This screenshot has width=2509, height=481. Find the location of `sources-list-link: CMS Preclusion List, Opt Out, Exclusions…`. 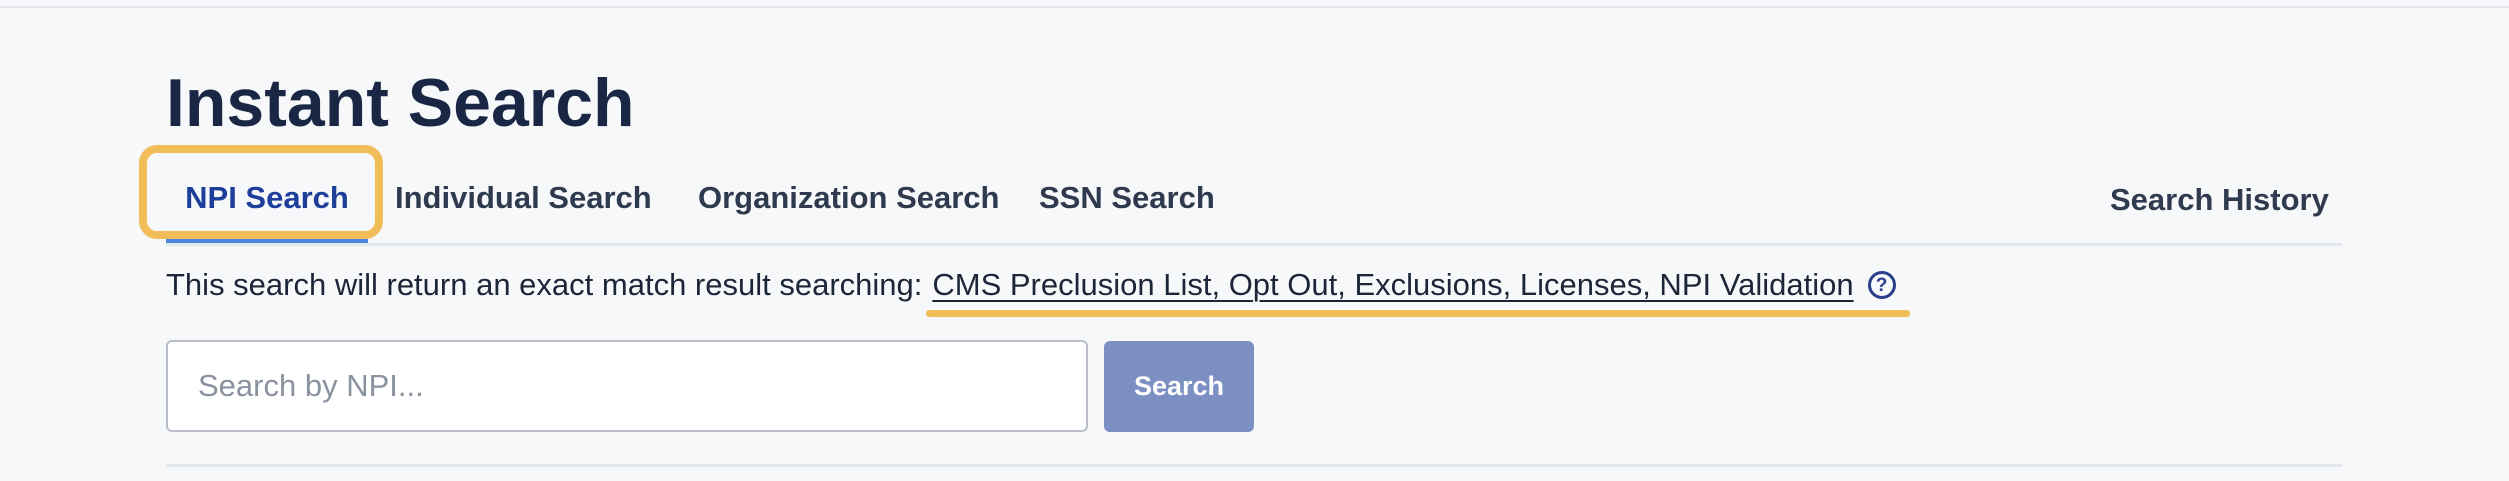

sources-list-link: CMS Preclusion List, Opt Out, Exclusions… is located at coordinates (1418, 292).